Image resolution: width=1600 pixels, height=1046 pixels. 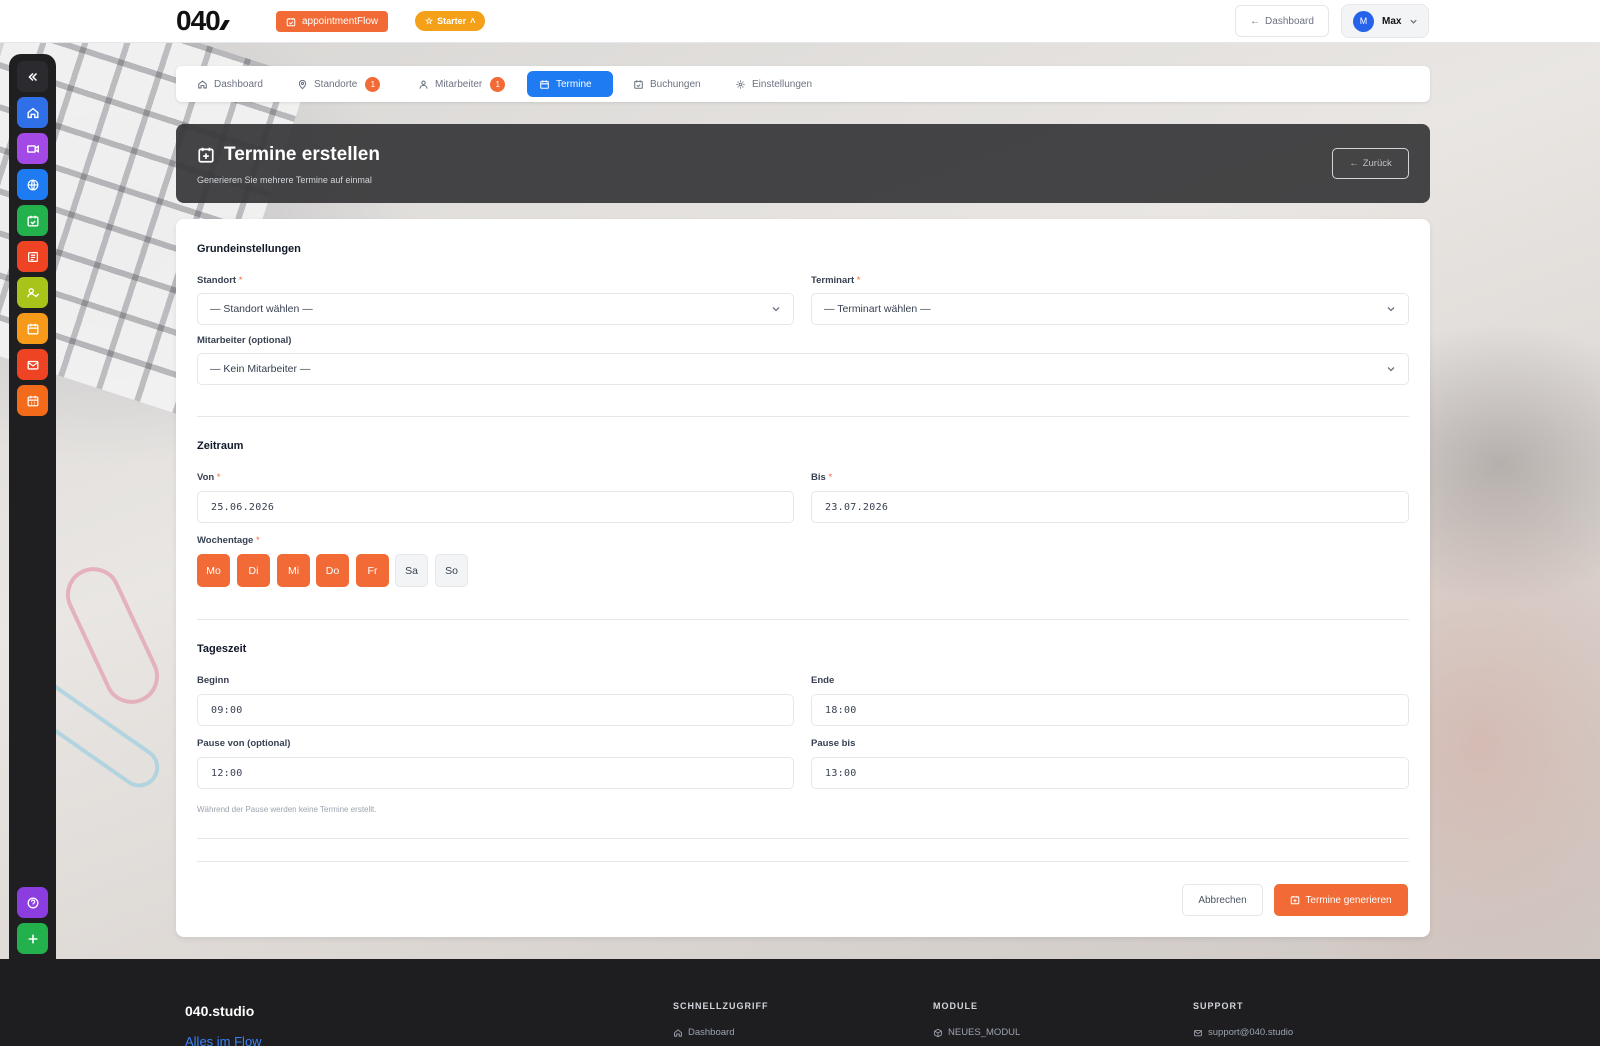 What do you see at coordinates (32, 112) in the screenshot?
I see `dock-home` at bounding box center [32, 112].